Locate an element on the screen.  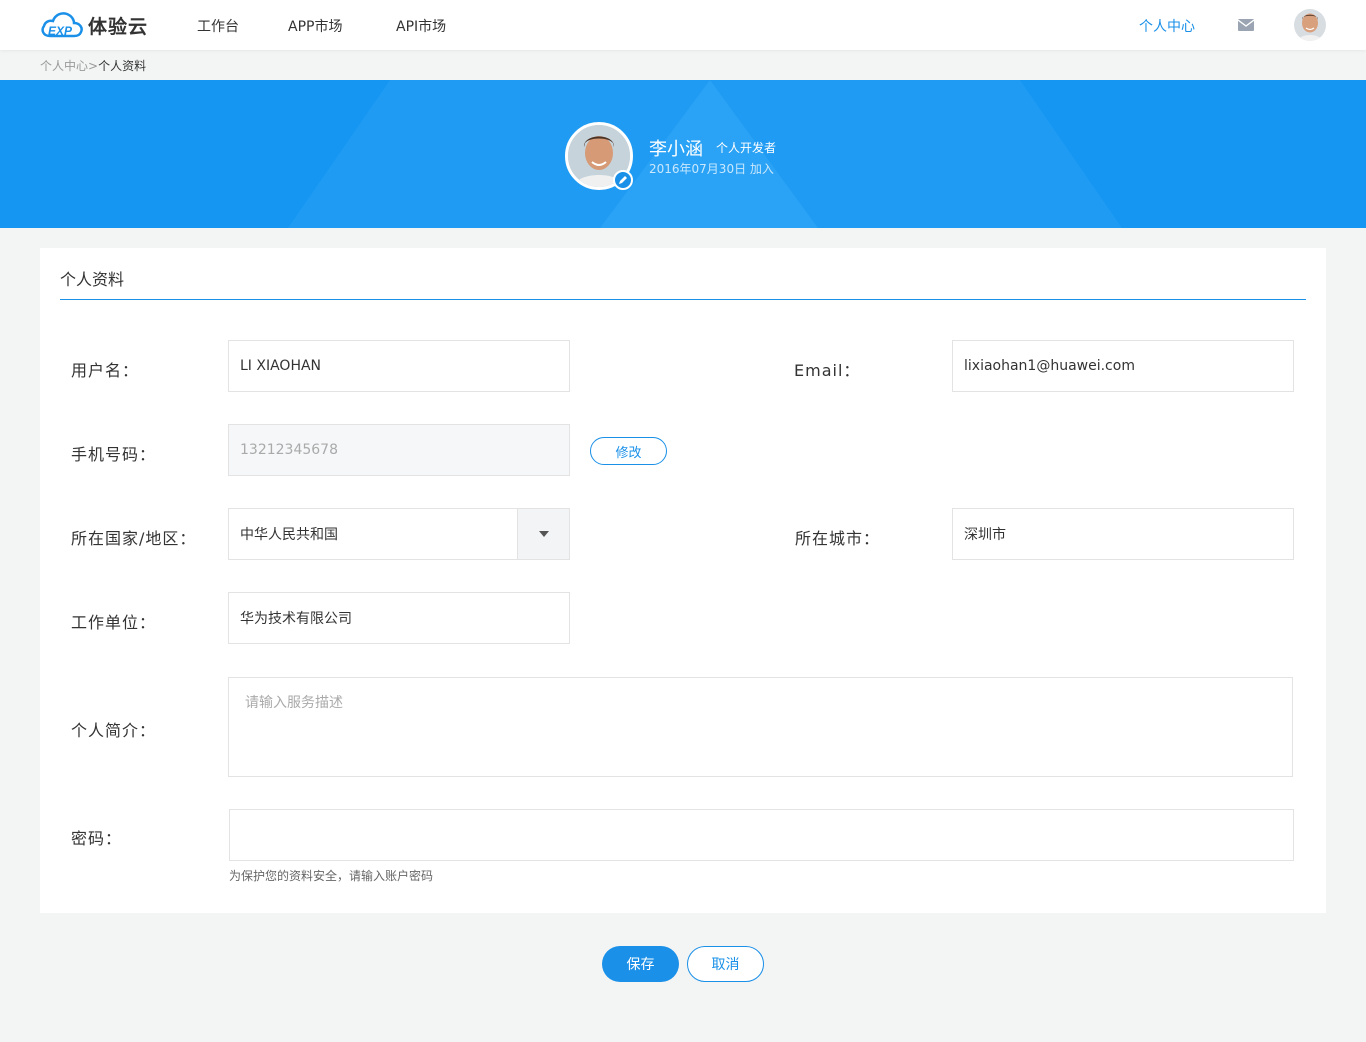
city-value: 深圳市 is located at coordinates (985, 535).